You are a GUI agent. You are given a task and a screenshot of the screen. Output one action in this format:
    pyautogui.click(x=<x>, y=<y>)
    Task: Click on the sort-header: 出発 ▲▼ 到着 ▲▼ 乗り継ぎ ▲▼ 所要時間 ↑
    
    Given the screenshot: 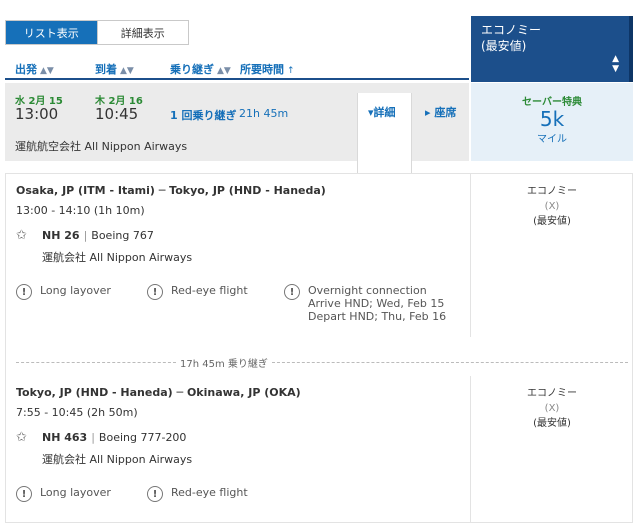 What is the action you would take?
    pyautogui.click(x=237, y=68)
    